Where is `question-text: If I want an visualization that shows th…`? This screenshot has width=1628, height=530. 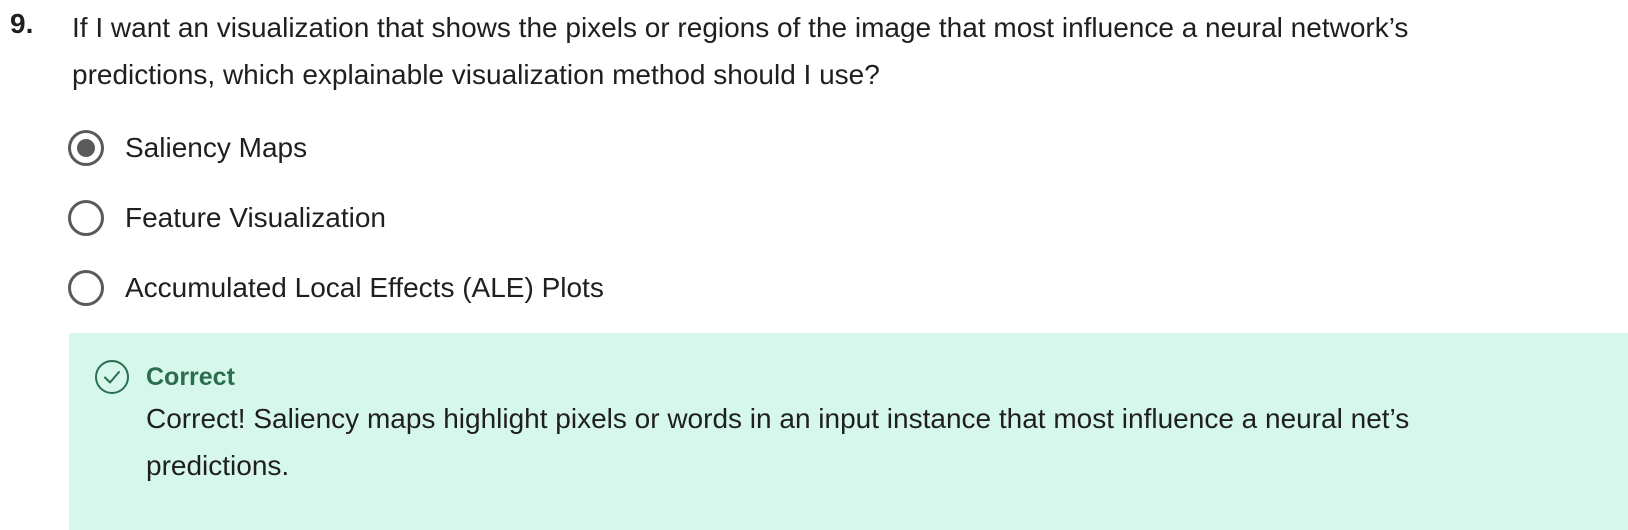 question-text: If I want an visualization that shows th… is located at coordinates (740, 51).